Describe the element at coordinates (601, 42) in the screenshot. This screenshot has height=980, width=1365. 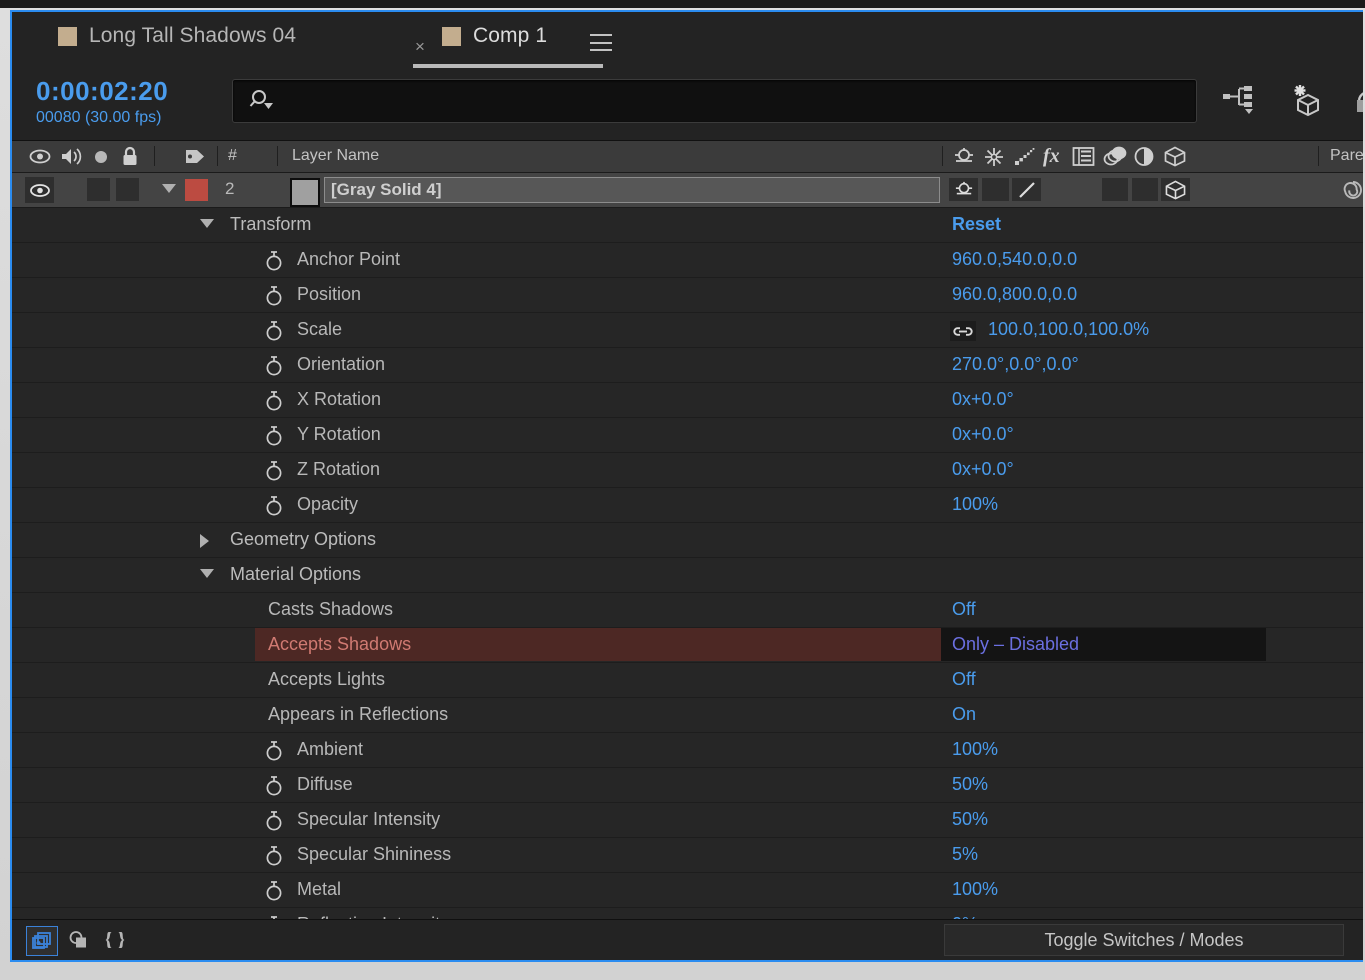
I see `hamburger-menu-icon` at that location.